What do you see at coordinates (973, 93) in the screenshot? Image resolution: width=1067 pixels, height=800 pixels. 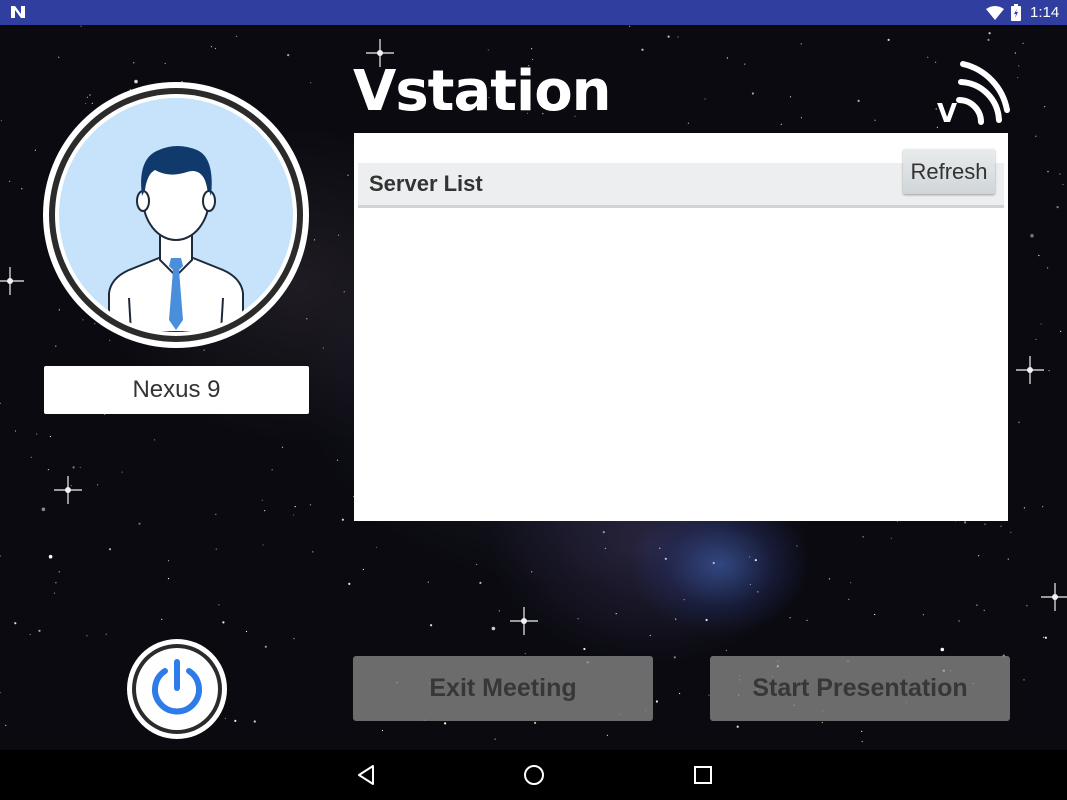 I see `cast-signal-logo-icon: V` at bounding box center [973, 93].